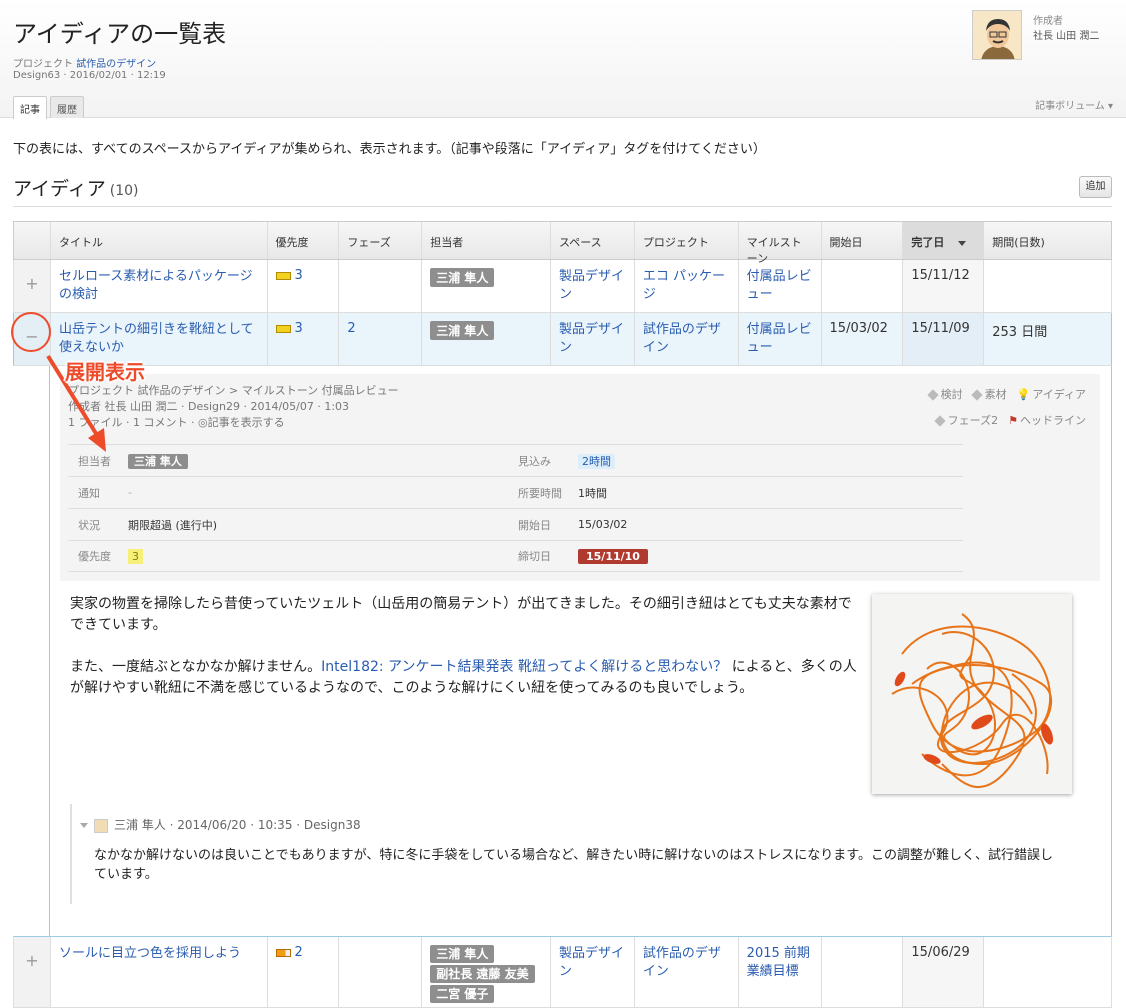 The image size is (1126, 1008). I want to click on assignee-badge: 副社長 遠藤 友美, so click(482, 974).